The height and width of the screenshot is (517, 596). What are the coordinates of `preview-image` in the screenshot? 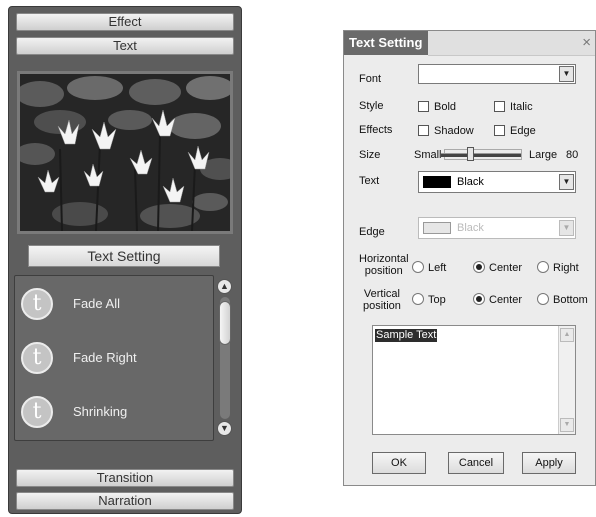 It's located at (125, 152).